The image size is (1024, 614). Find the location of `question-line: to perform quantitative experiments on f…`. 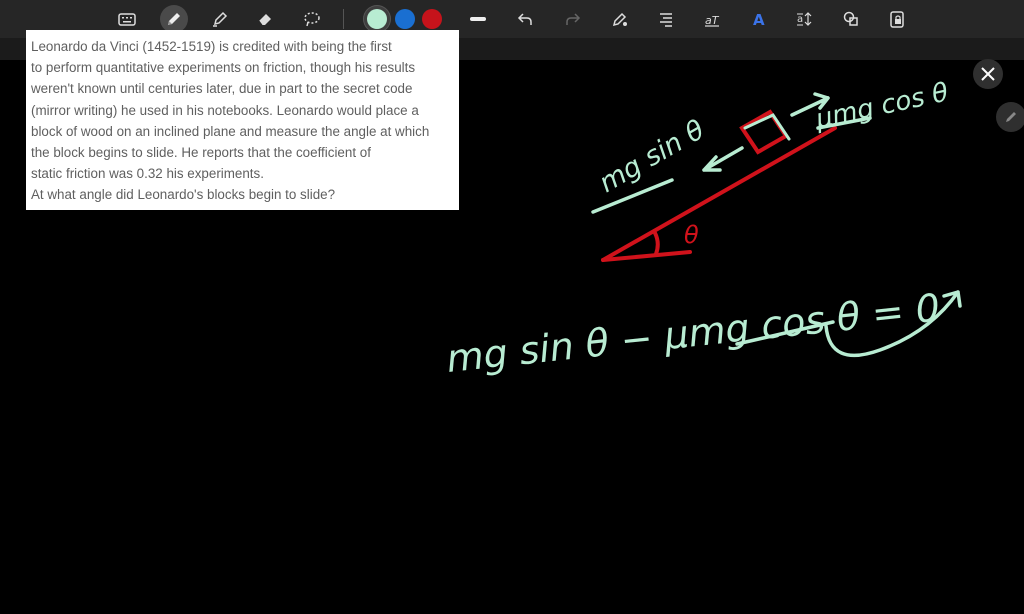

question-line: to perform quantitative experiments on f… is located at coordinates (223, 68).